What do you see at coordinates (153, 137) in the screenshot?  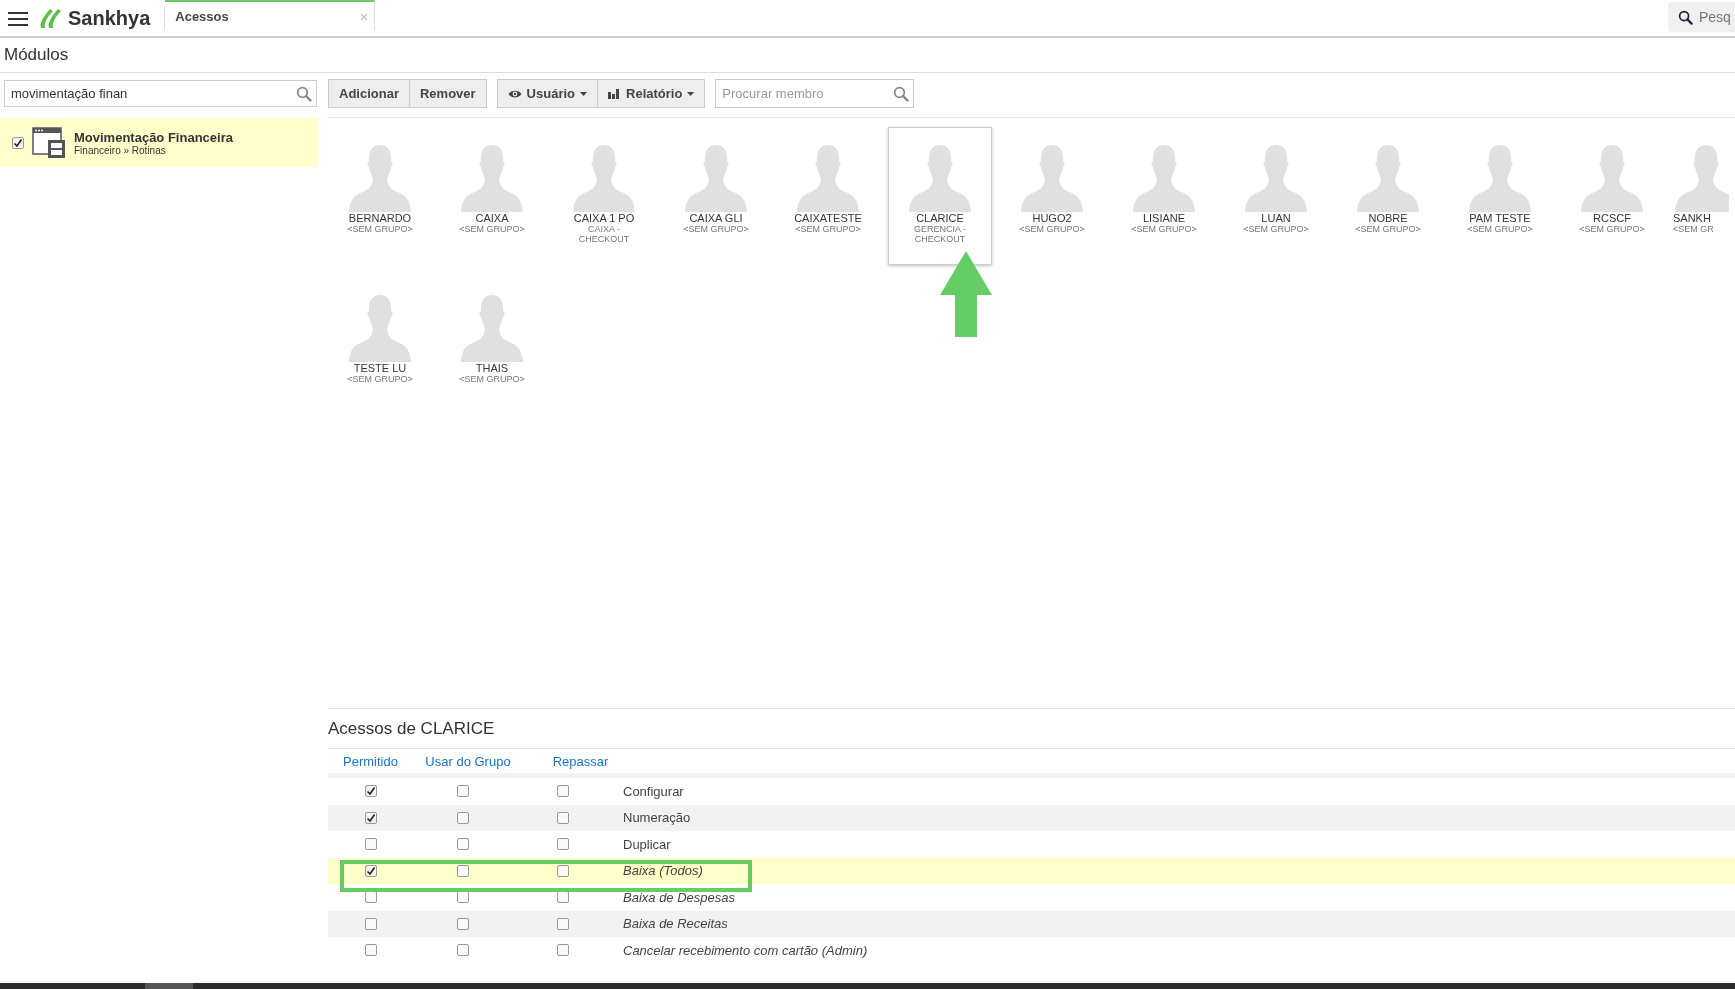 I see `module-name: Movimentação Financeira` at bounding box center [153, 137].